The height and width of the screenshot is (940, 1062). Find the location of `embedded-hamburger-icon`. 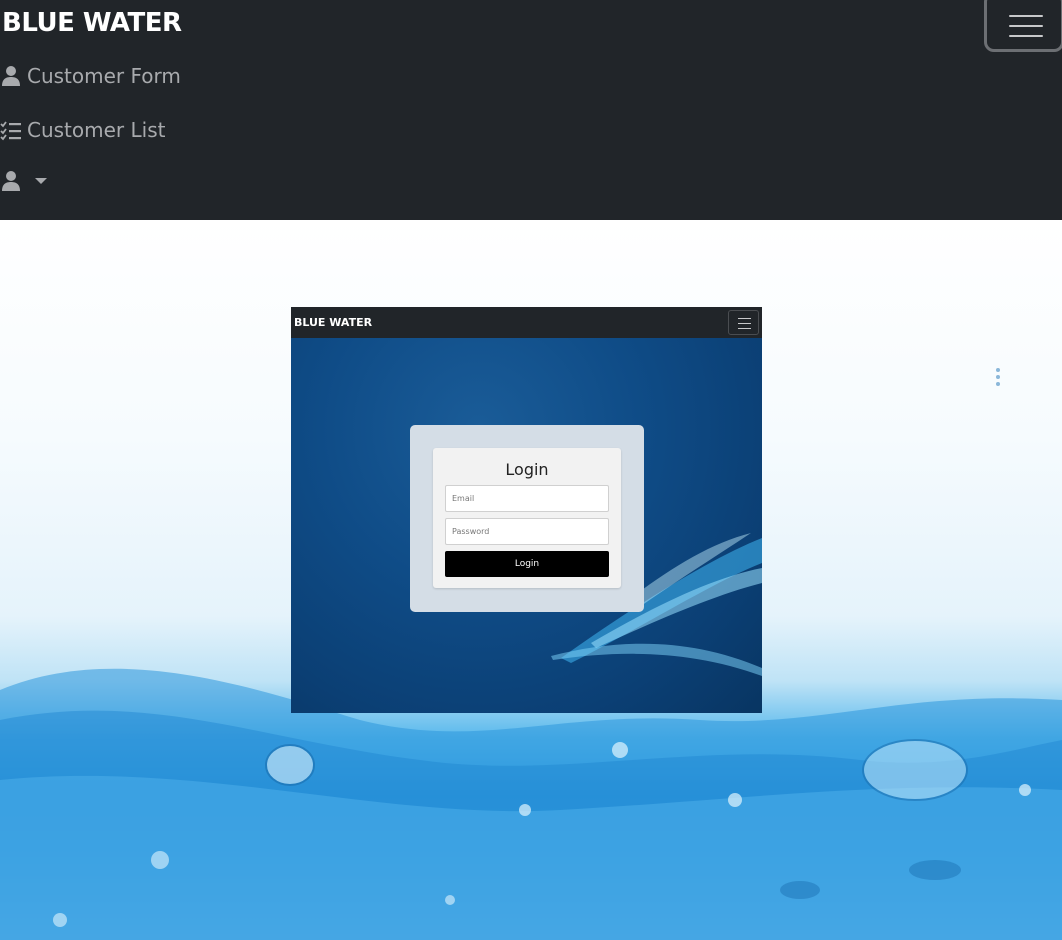

embedded-hamburger-icon is located at coordinates (743, 322).